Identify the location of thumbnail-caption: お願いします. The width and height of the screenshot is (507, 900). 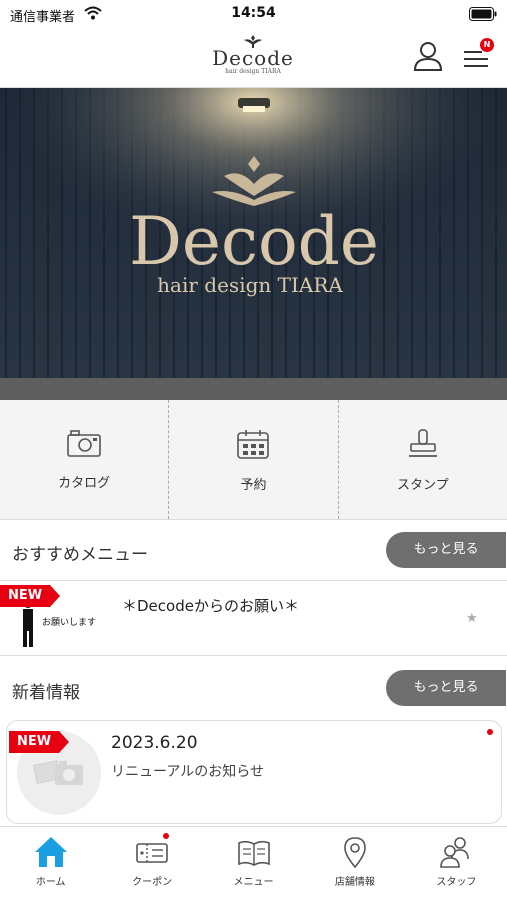
(69, 622).